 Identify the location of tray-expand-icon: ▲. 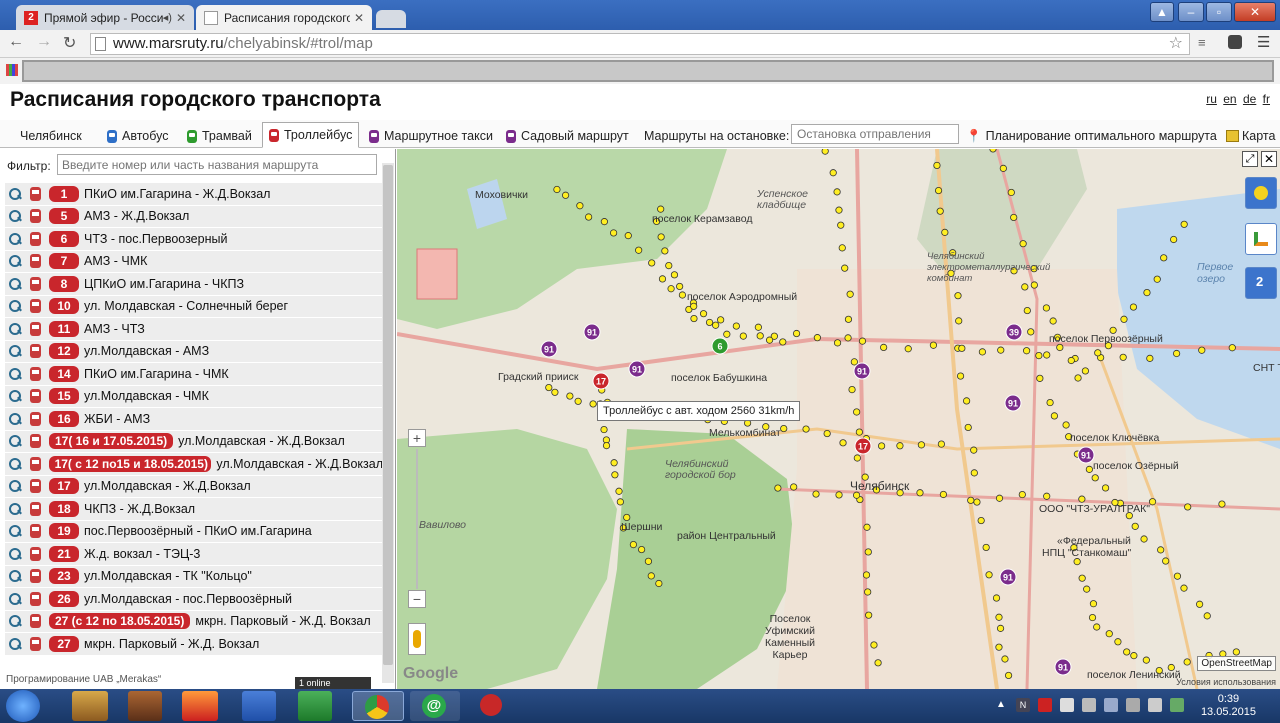
(1001, 704).